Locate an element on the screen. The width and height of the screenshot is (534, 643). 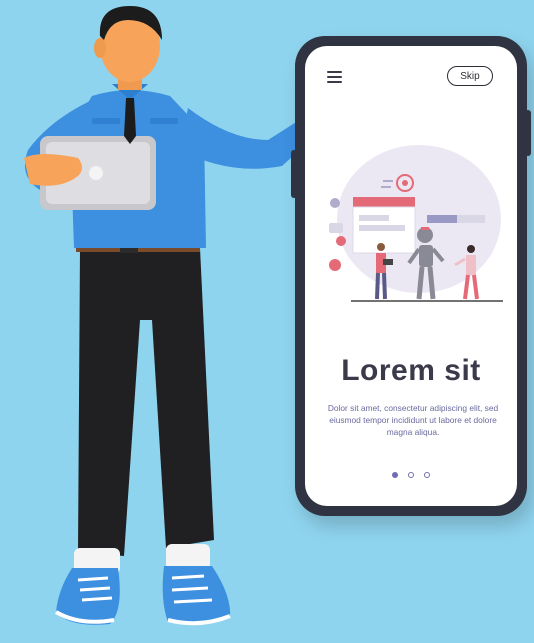
robot-illustration is located at coordinates (416, 223).